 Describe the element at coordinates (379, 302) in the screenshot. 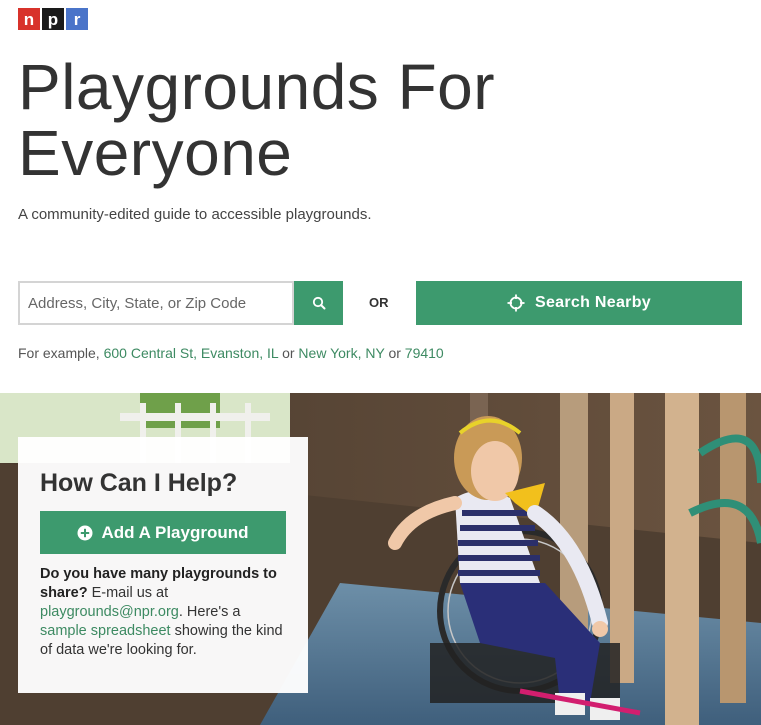

I see `or-separator: OR` at that location.